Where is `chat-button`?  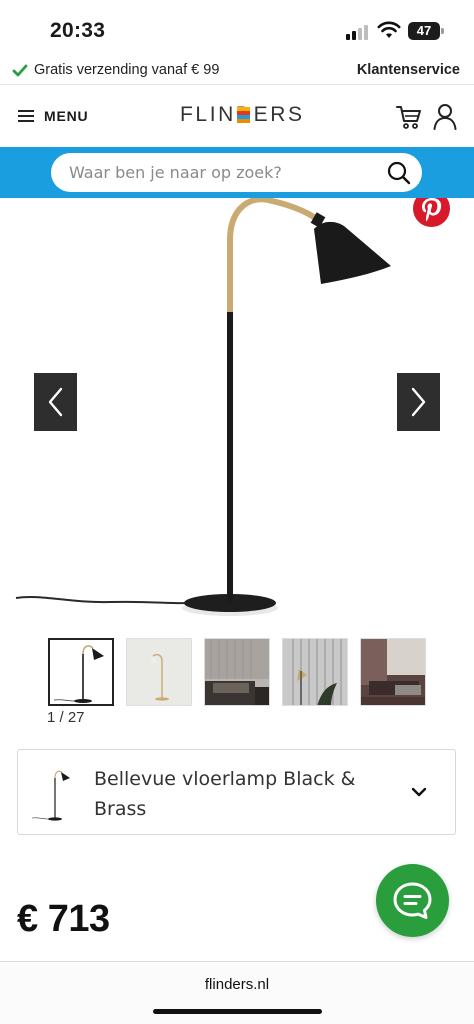
chat-button is located at coordinates (412, 900).